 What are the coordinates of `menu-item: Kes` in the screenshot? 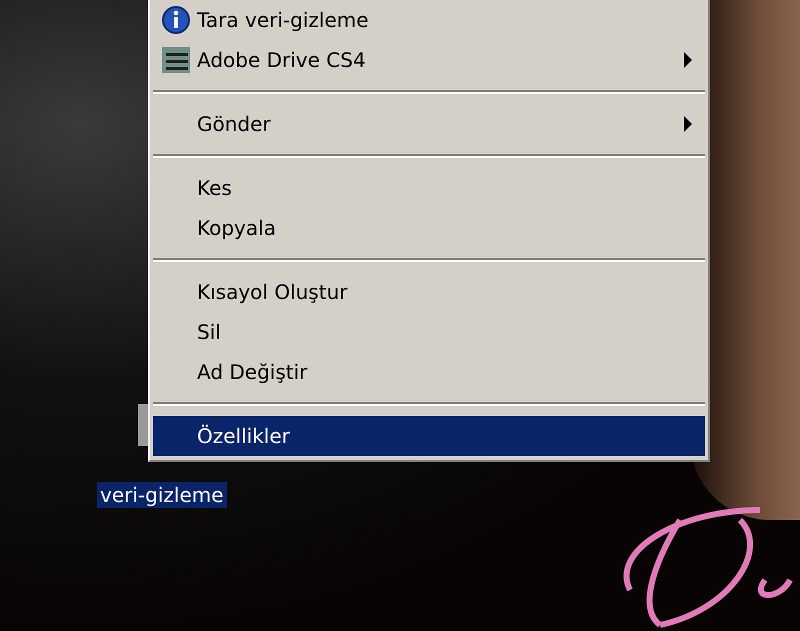 It's located at (429, 188).